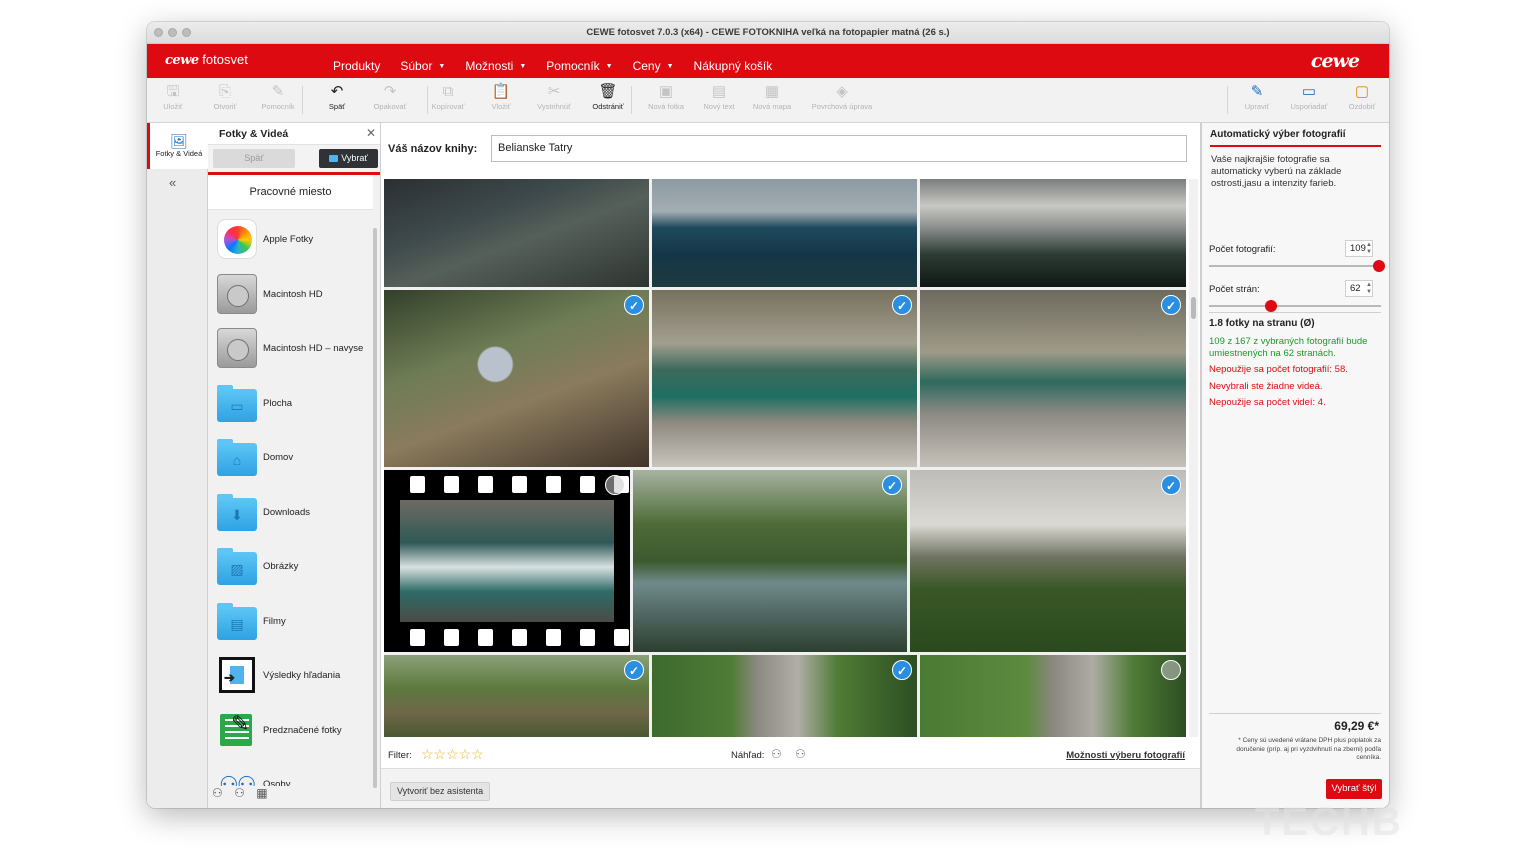 This screenshot has width=1536, height=864. I want to click on trash-icon: 🗑, so click(608, 91).